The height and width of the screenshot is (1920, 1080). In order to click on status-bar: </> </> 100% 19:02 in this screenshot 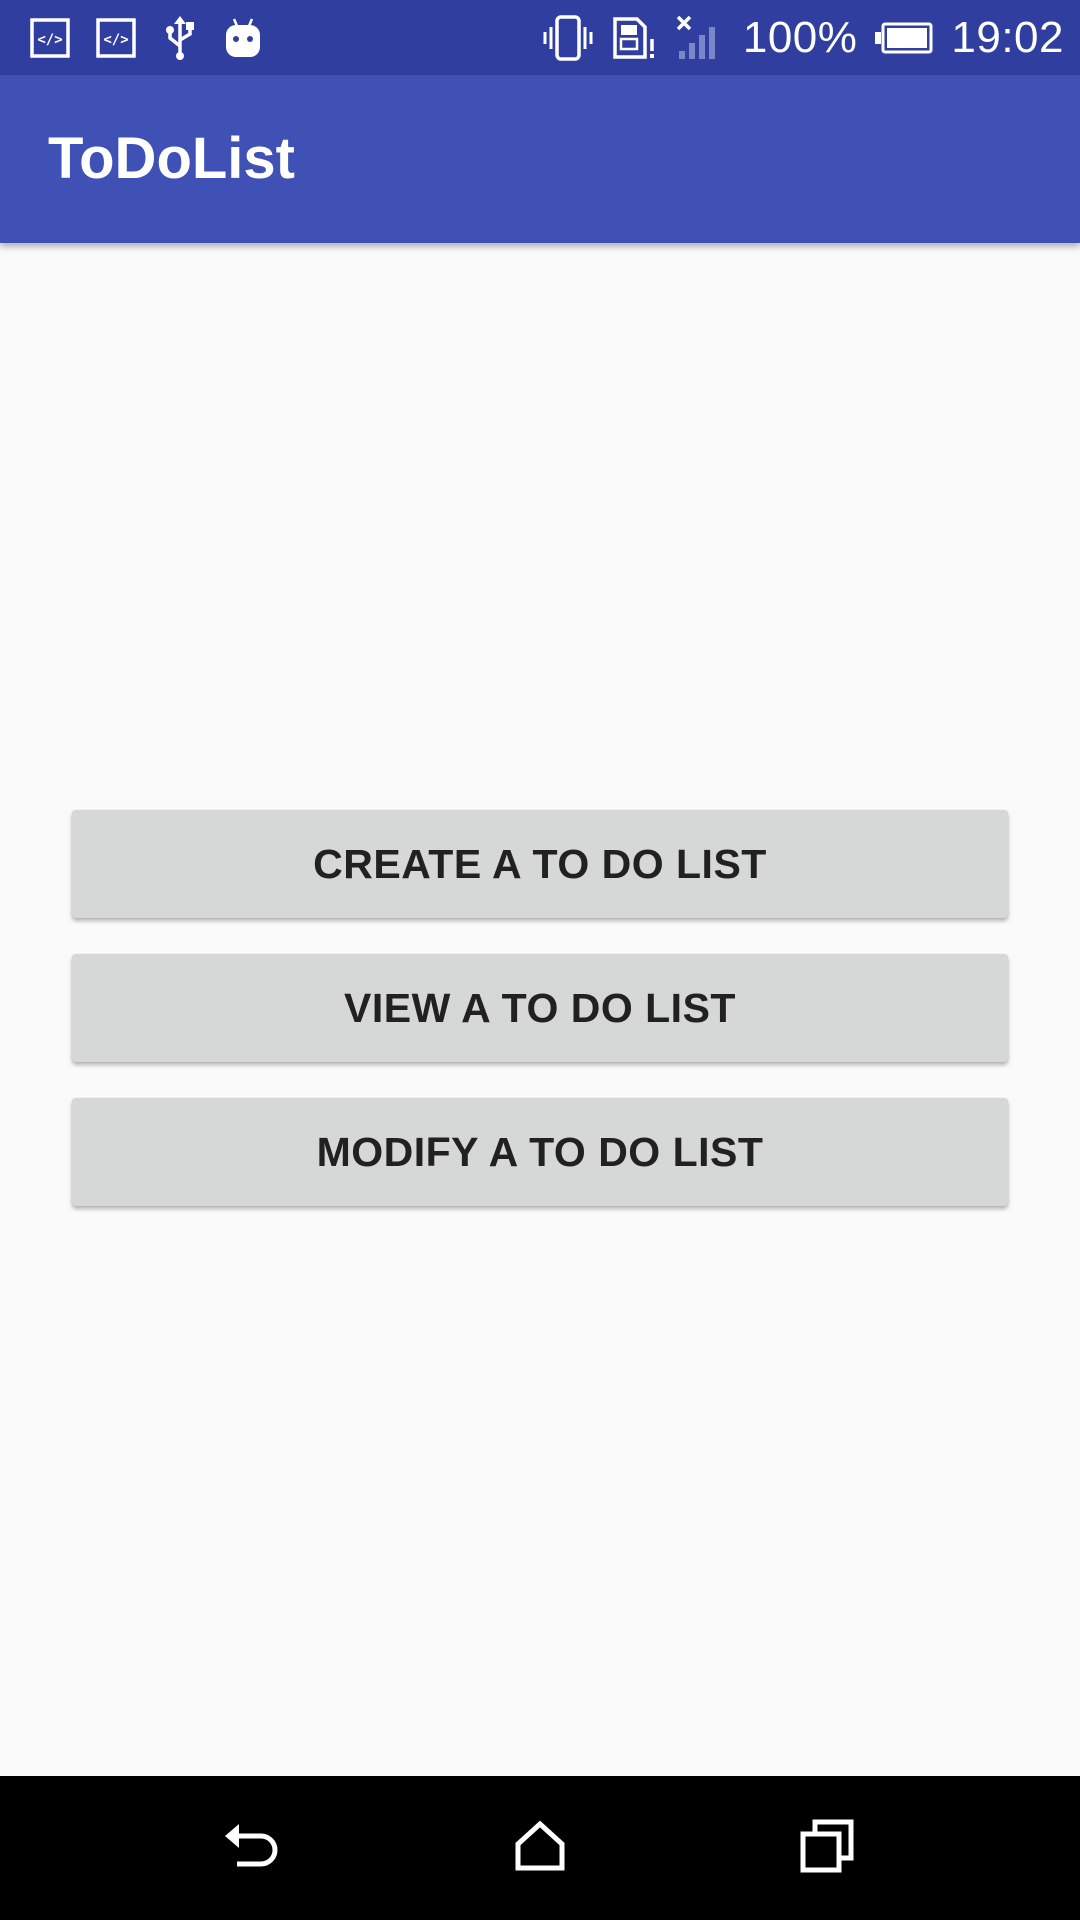, I will do `click(540, 37)`.